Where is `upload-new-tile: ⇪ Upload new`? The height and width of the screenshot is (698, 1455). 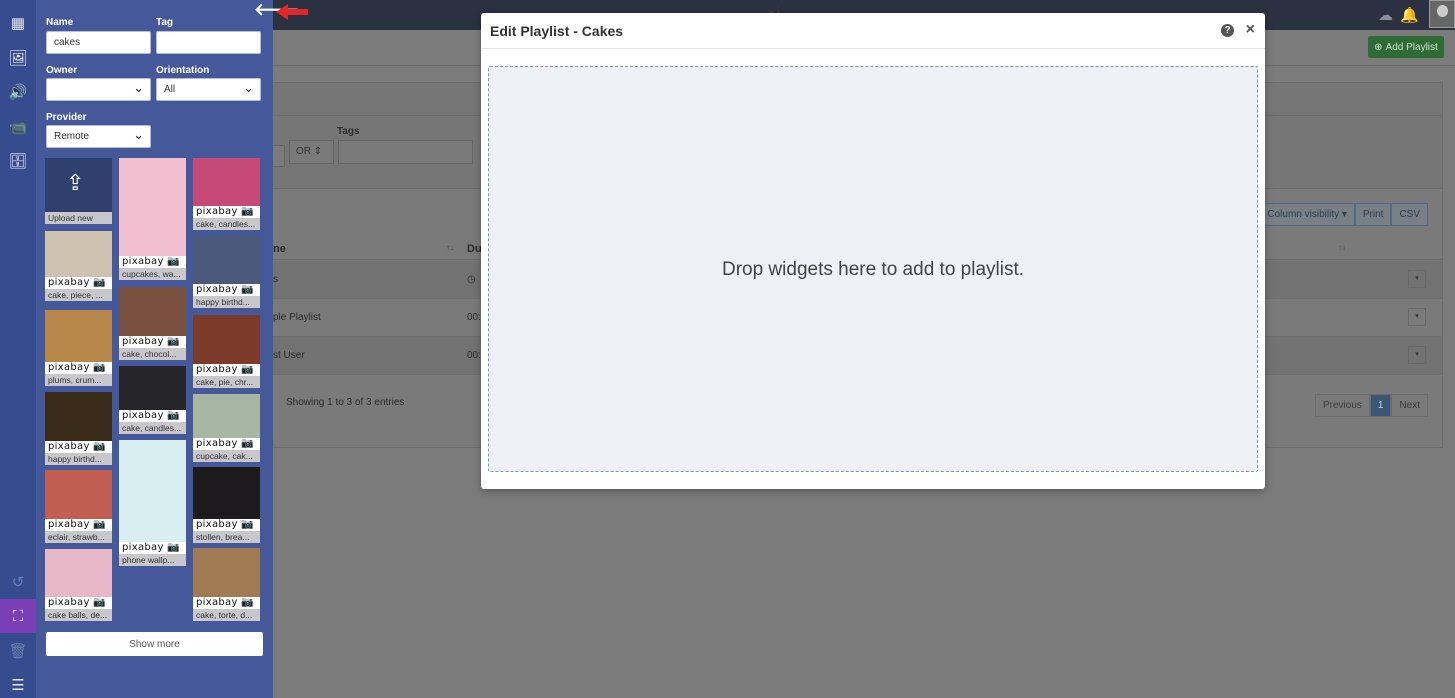
upload-new-tile: ⇪ Upload new is located at coordinates (78, 191).